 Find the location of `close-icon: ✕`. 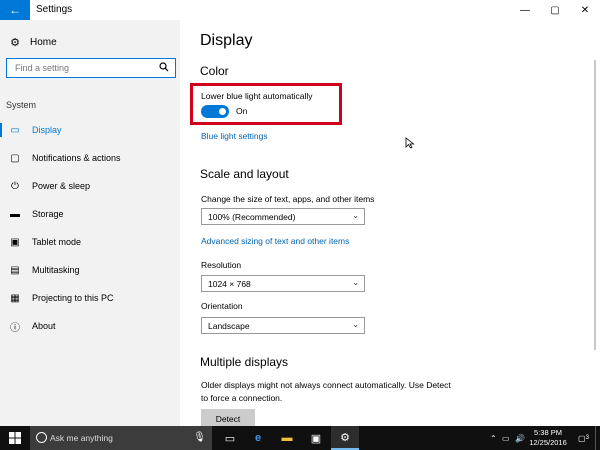

close-icon: ✕ is located at coordinates (585, 10).